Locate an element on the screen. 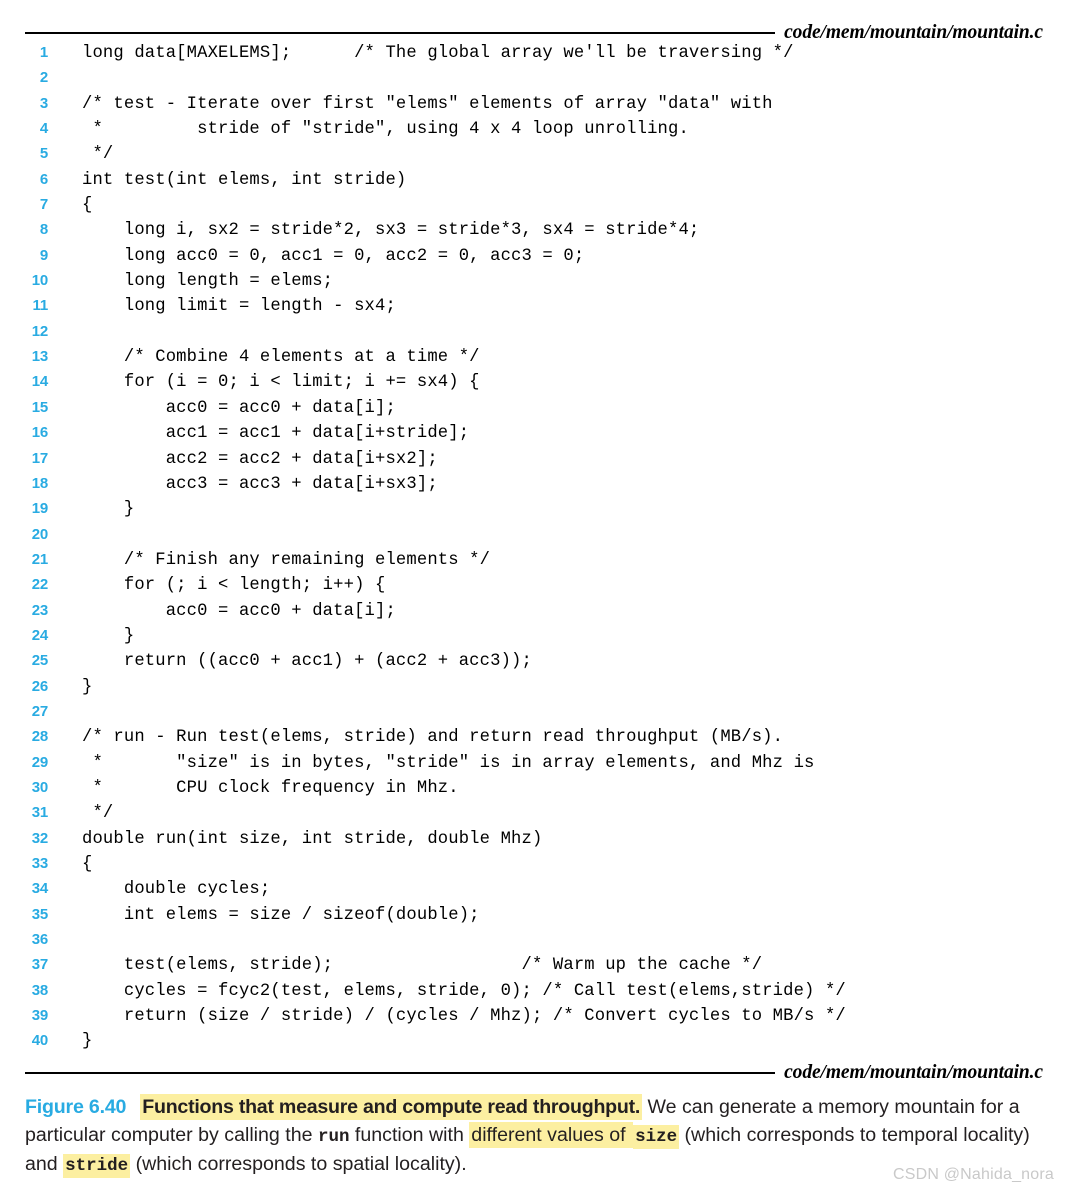  figure-number: Figure 6.40 is located at coordinates (76, 1107).